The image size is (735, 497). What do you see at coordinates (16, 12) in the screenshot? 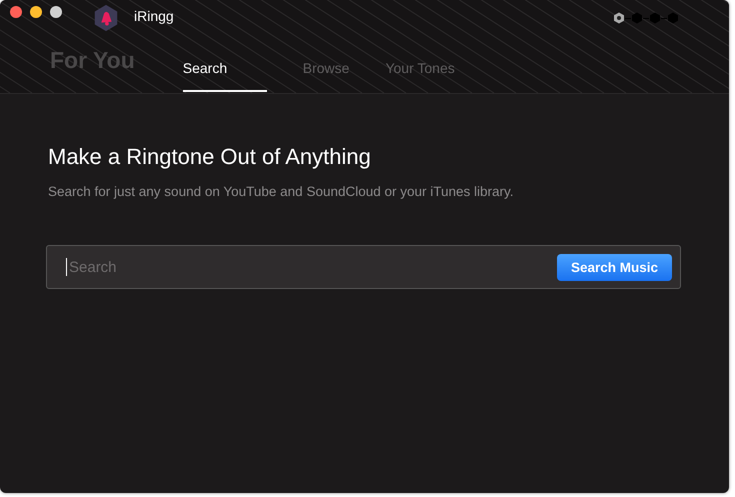
I see `close-button` at bounding box center [16, 12].